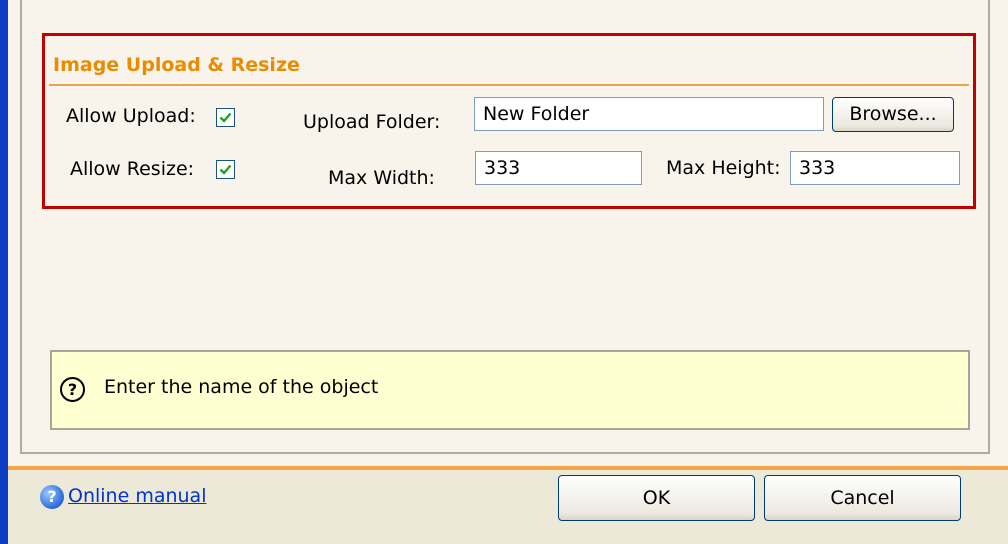  What do you see at coordinates (52, 497) in the screenshot?
I see `help-circle-icon: ?` at bounding box center [52, 497].